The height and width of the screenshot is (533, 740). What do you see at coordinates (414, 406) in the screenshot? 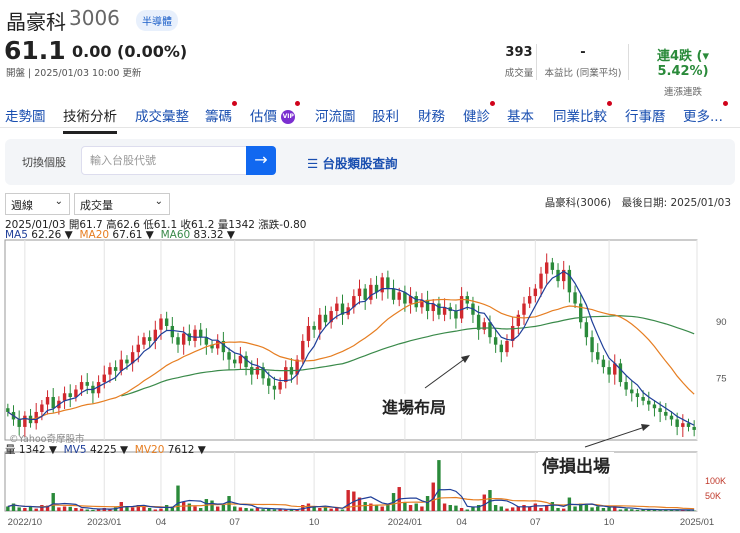
I see `entry-annotation: 進場布局` at bounding box center [414, 406].